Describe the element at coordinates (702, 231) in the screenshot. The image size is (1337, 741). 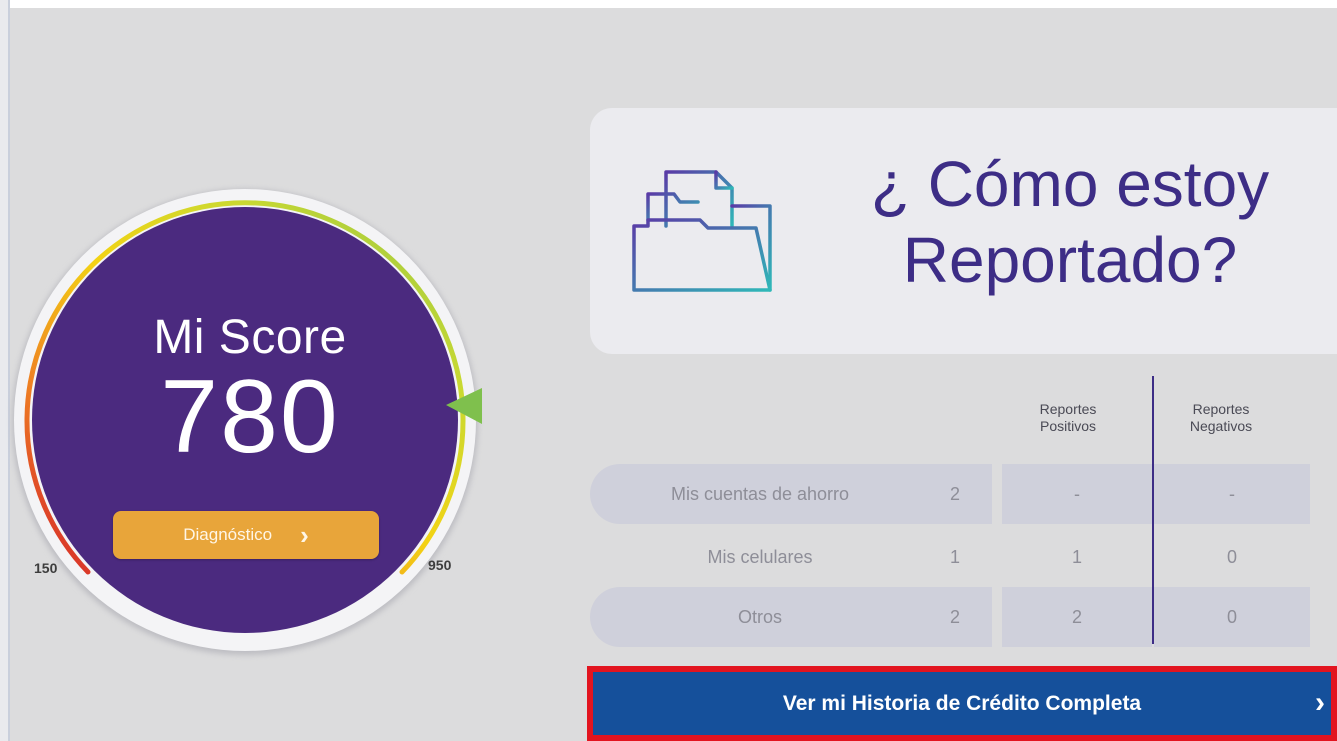
I see `folder-document-icon` at that location.